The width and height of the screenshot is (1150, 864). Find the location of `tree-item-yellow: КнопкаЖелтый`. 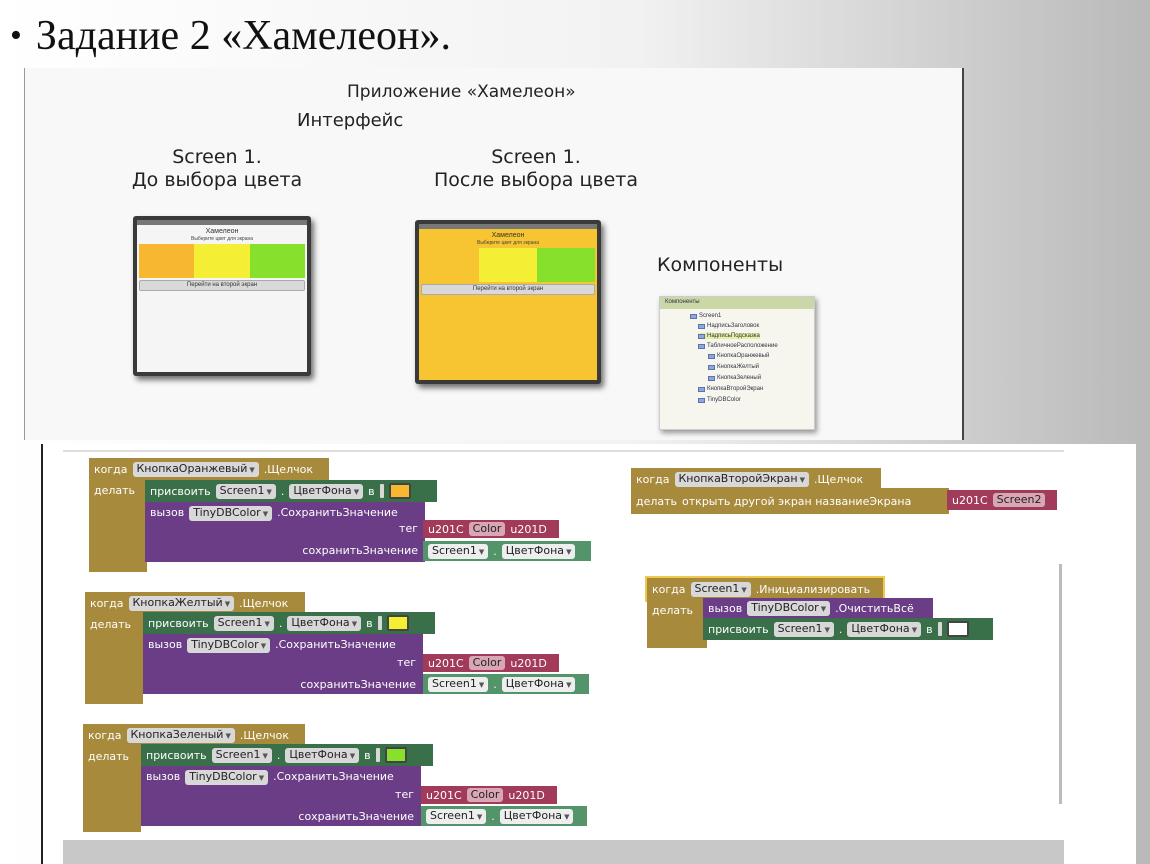

tree-item-yellow: КнопкаЖелтый is located at coordinates (733, 367).